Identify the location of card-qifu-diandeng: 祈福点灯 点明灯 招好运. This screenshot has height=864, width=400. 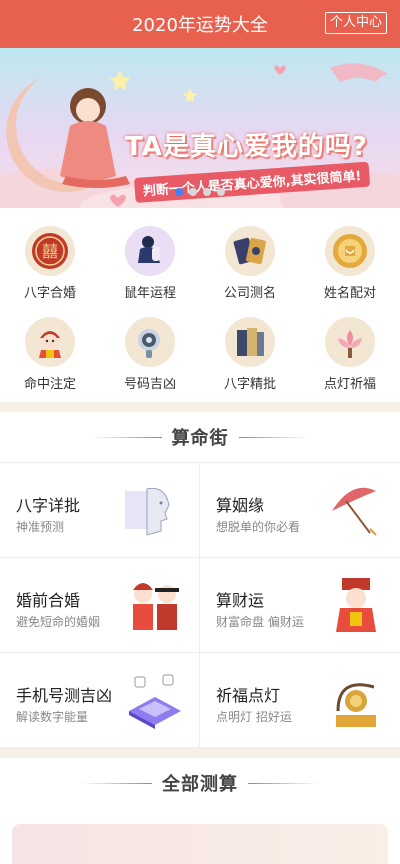
(300, 700).